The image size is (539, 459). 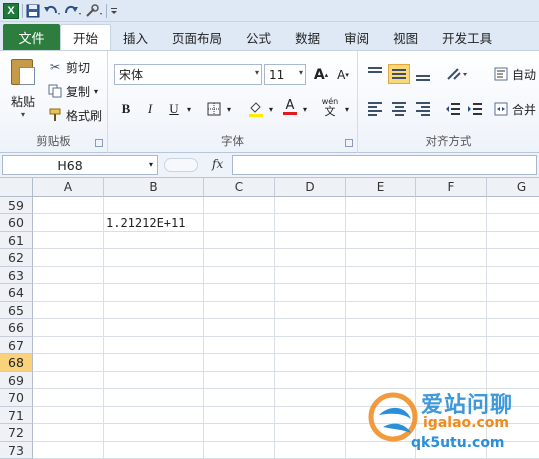 I want to click on italic-button: I, so click(x=150, y=109).